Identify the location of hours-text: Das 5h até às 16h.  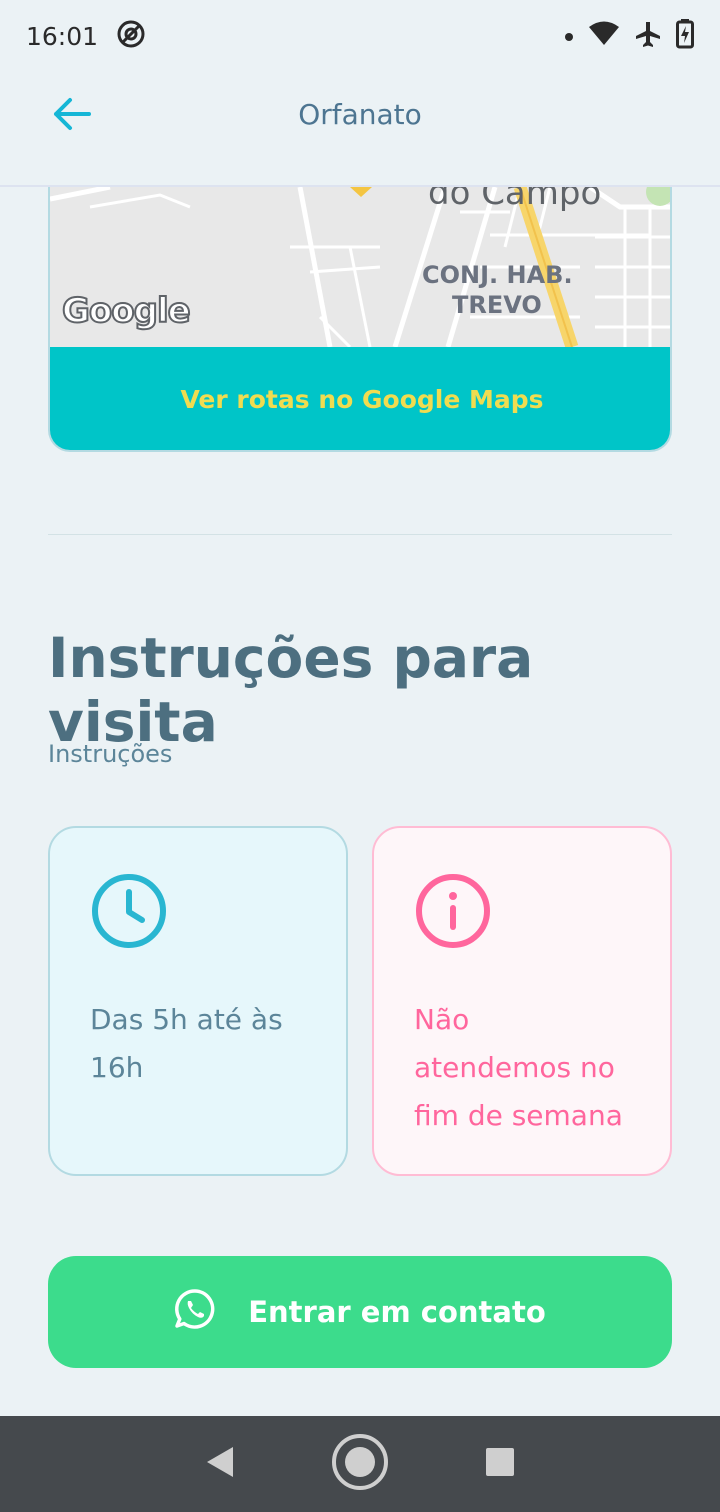
(186, 1043).